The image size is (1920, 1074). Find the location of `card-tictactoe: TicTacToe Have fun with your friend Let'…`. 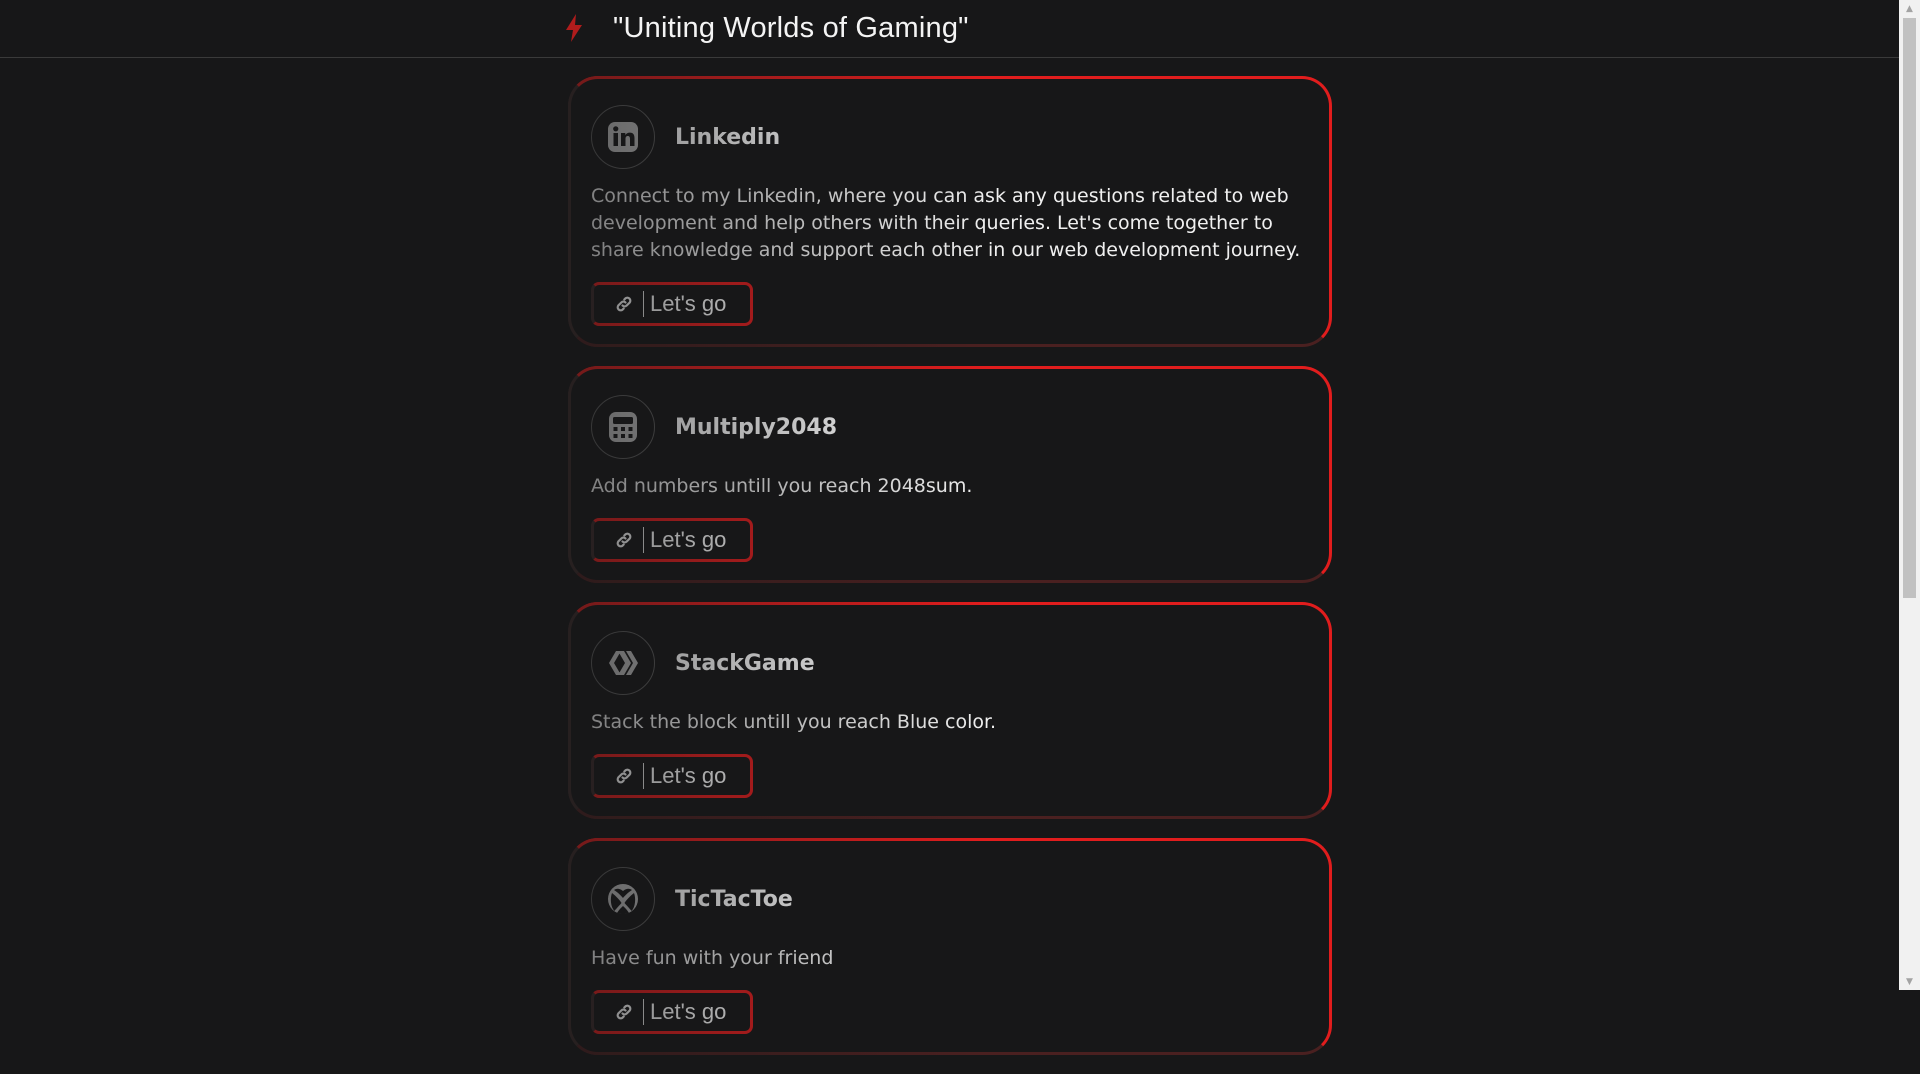

card-tictactoe: TicTacToe Have fun with your friend Let'… is located at coordinates (950, 946).